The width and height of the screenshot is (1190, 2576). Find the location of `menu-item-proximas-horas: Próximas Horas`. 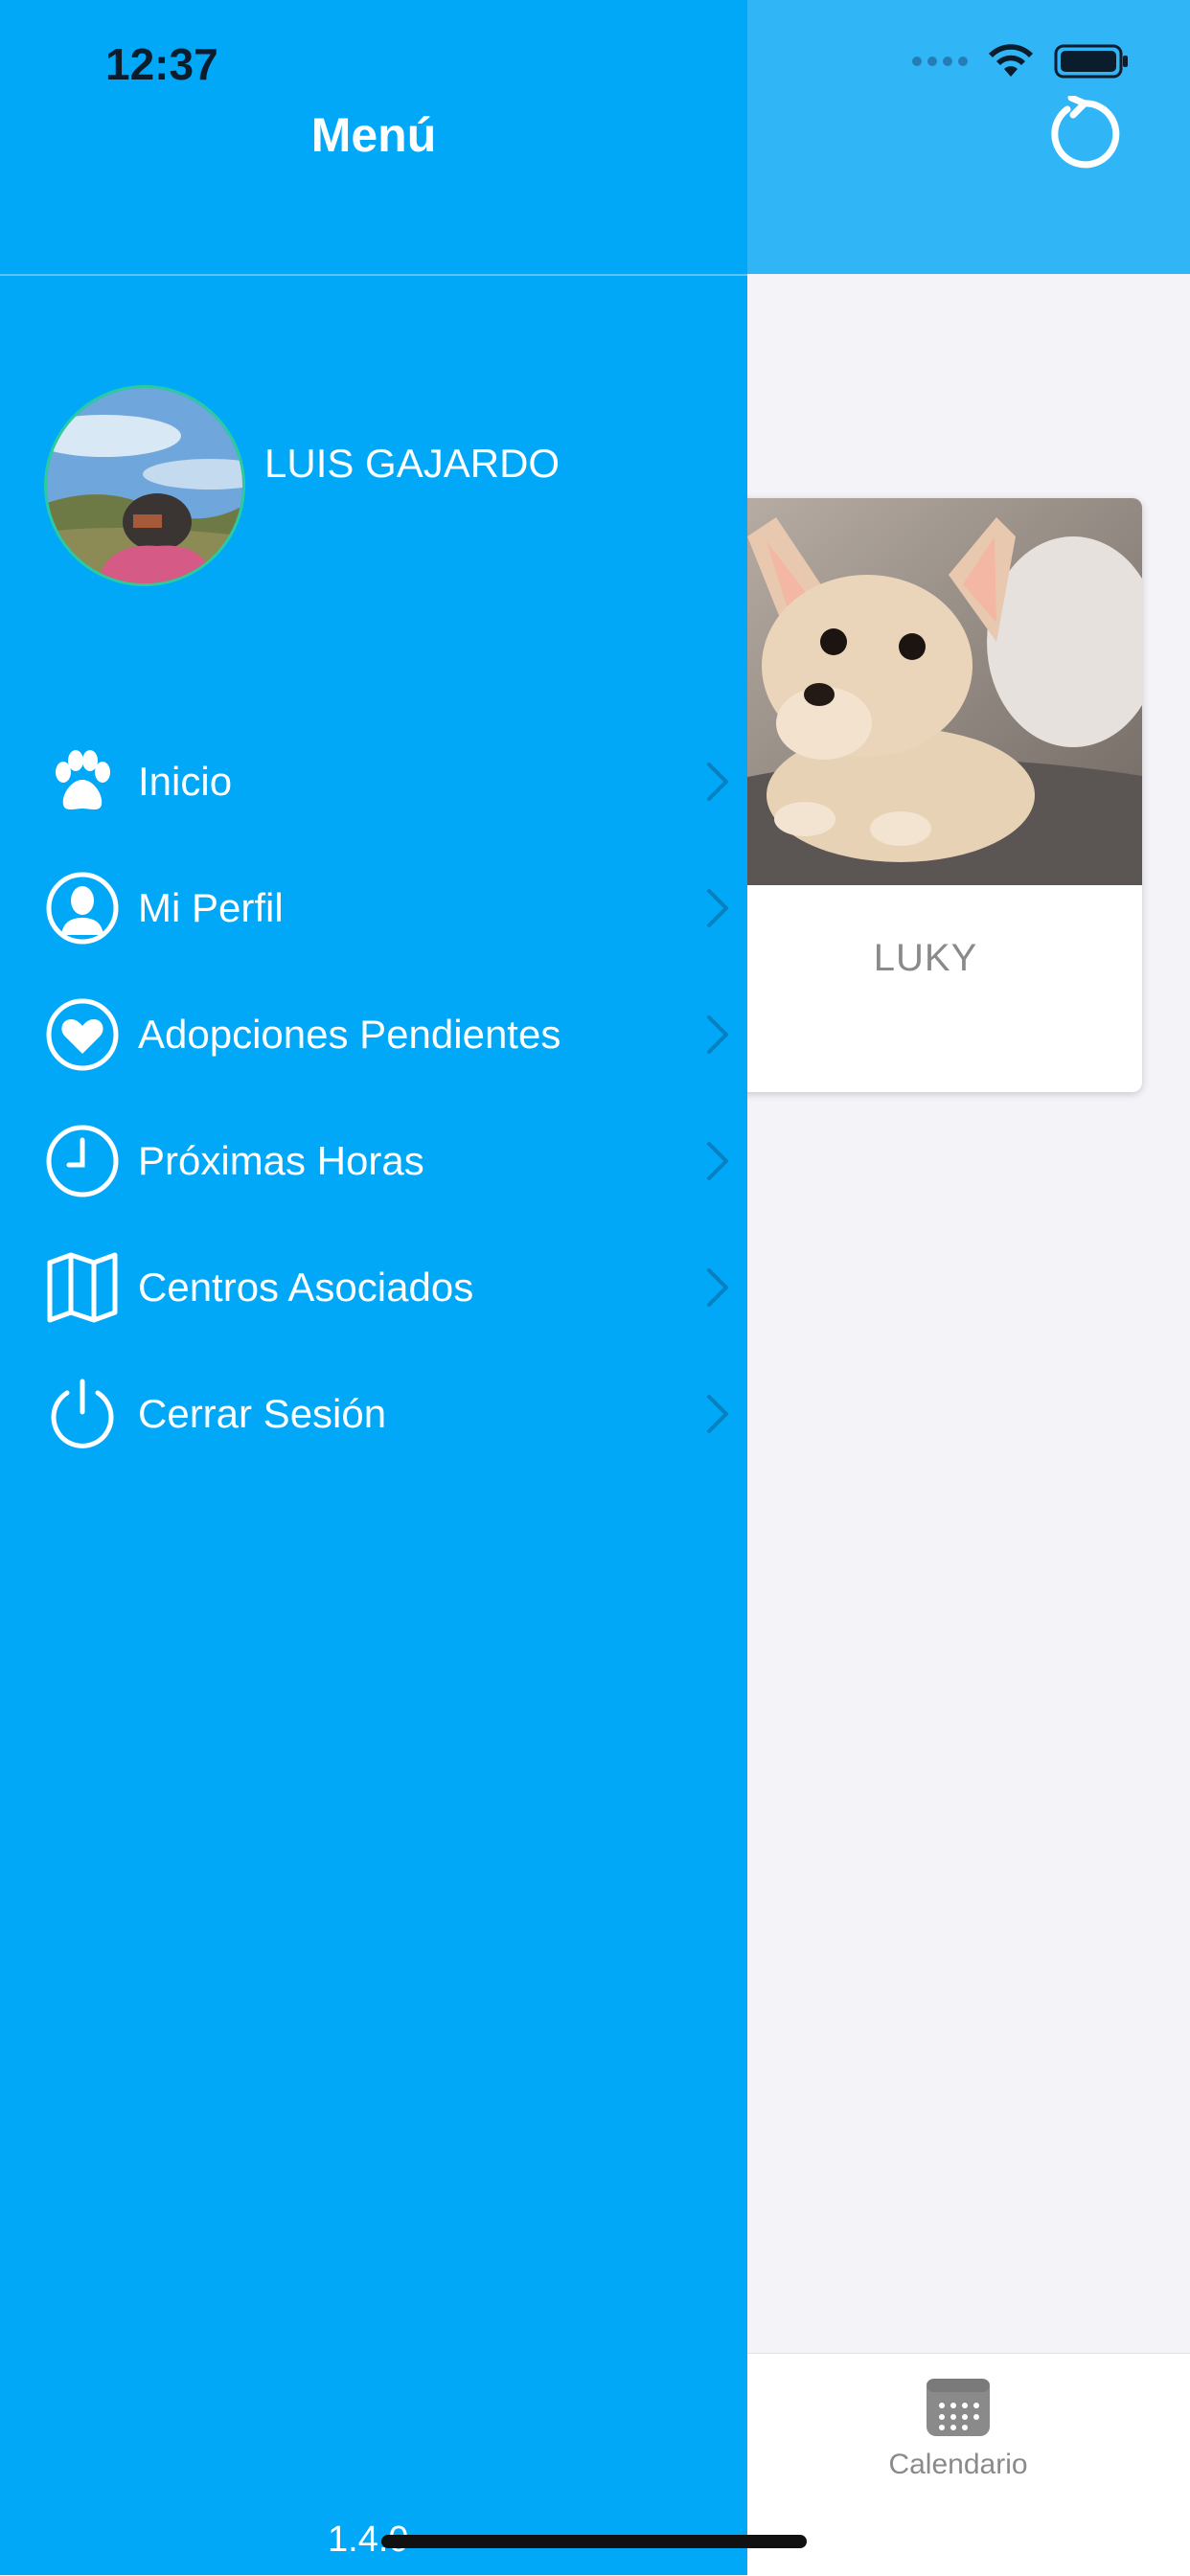

menu-item-proximas-horas: Próximas Horas is located at coordinates (374, 1157).